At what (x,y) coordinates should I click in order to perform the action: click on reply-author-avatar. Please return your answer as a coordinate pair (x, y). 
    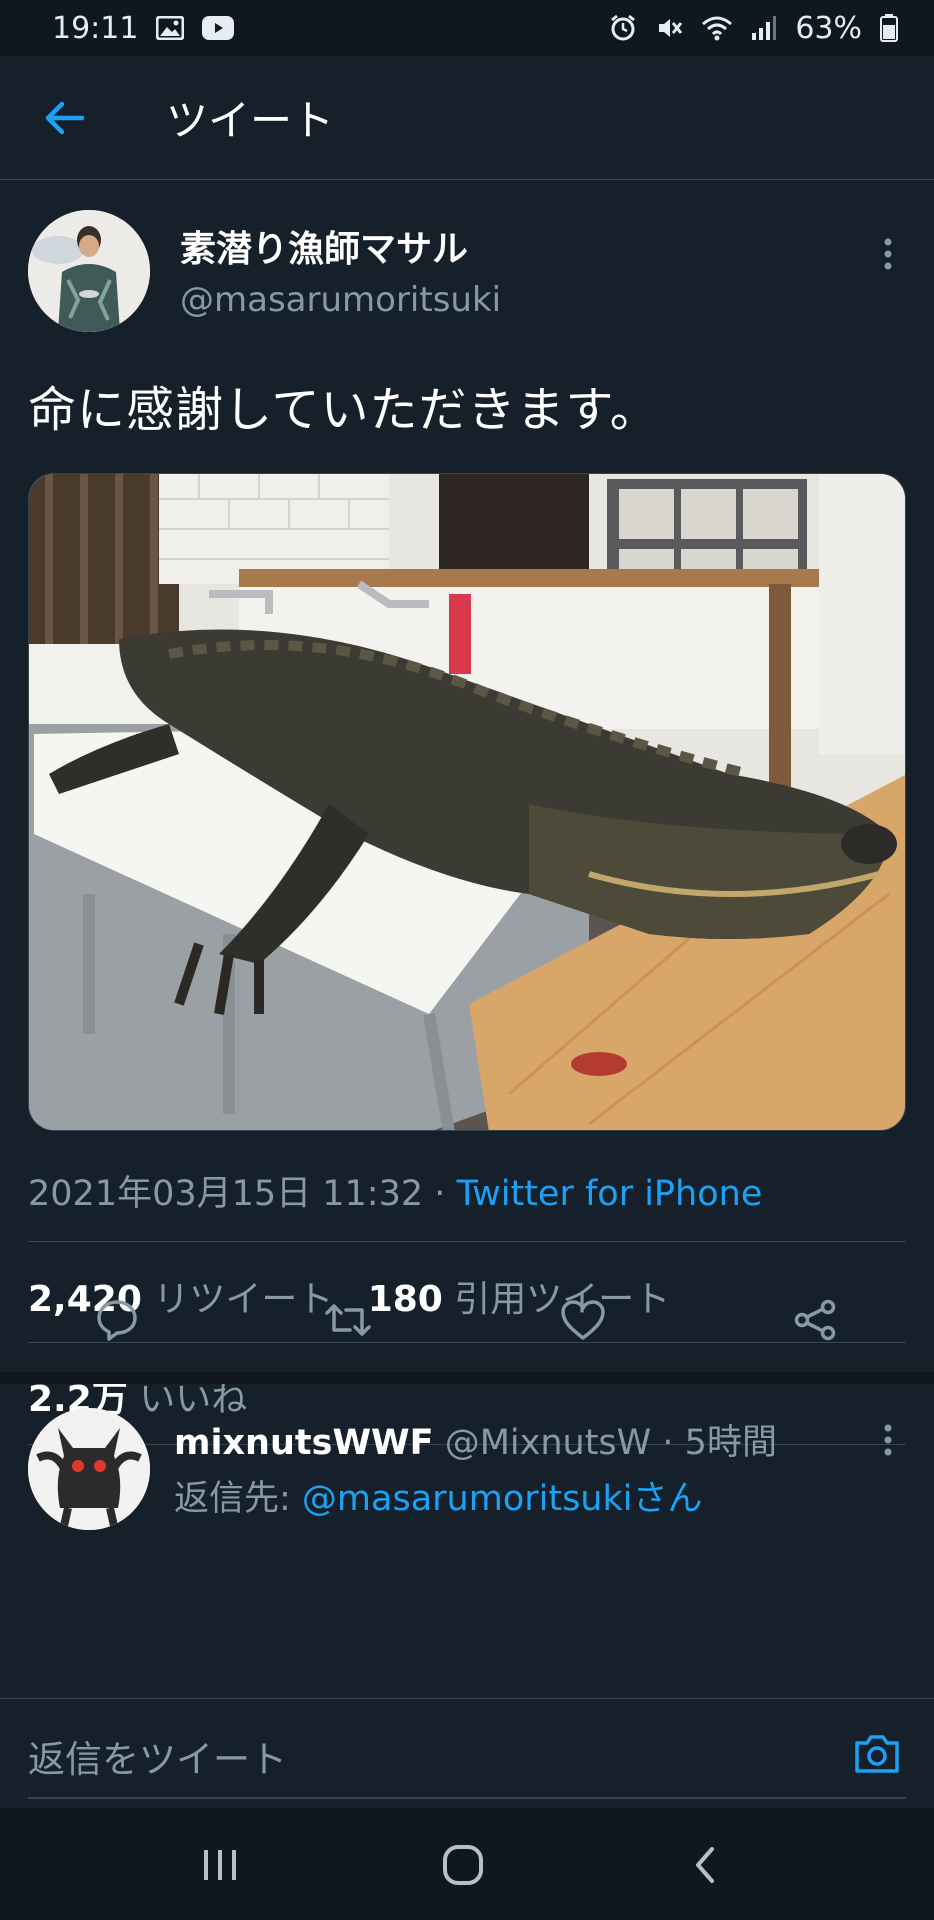
    Looking at the image, I should click on (89, 1469).